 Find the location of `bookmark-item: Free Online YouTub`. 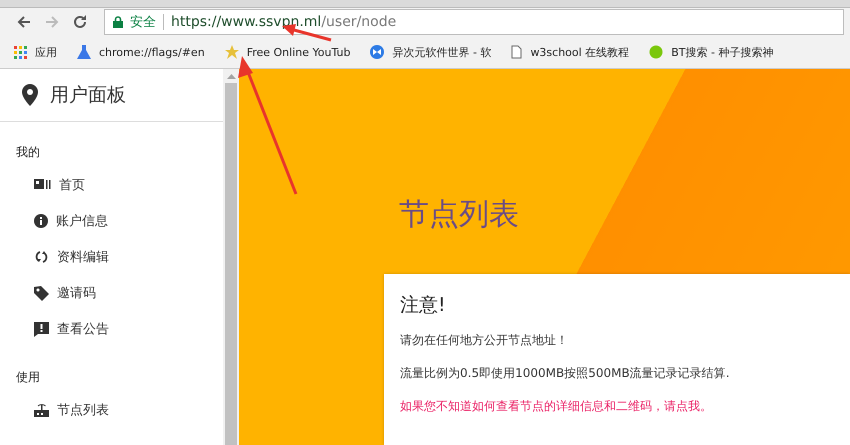

bookmark-item: Free Online YouTub is located at coordinates (287, 52).